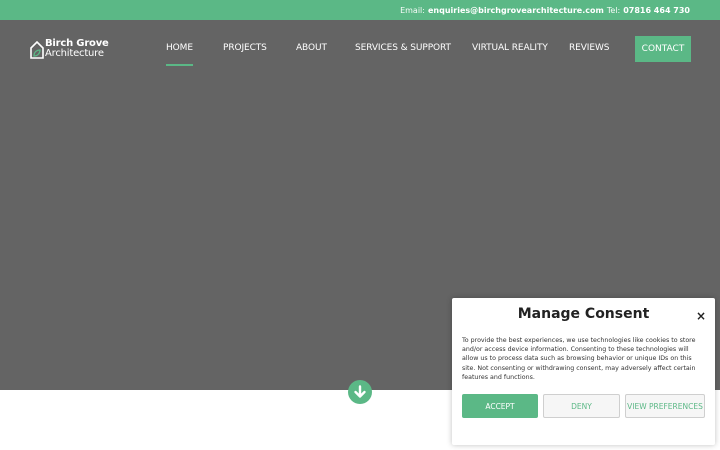  What do you see at coordinates (583, 314) in the screenshot?
I see `consent-title: Manage Consent` at bounding box center [583, 314].